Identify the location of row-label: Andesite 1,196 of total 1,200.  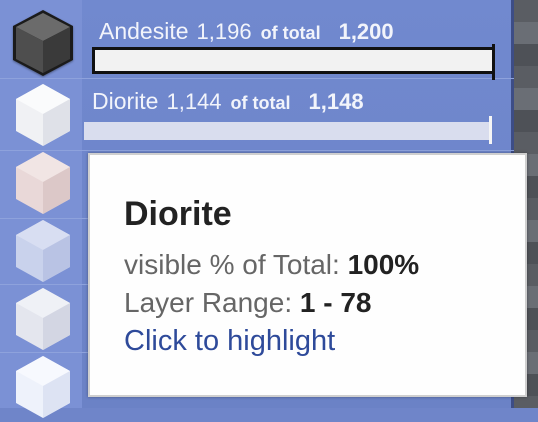
(246, 31).